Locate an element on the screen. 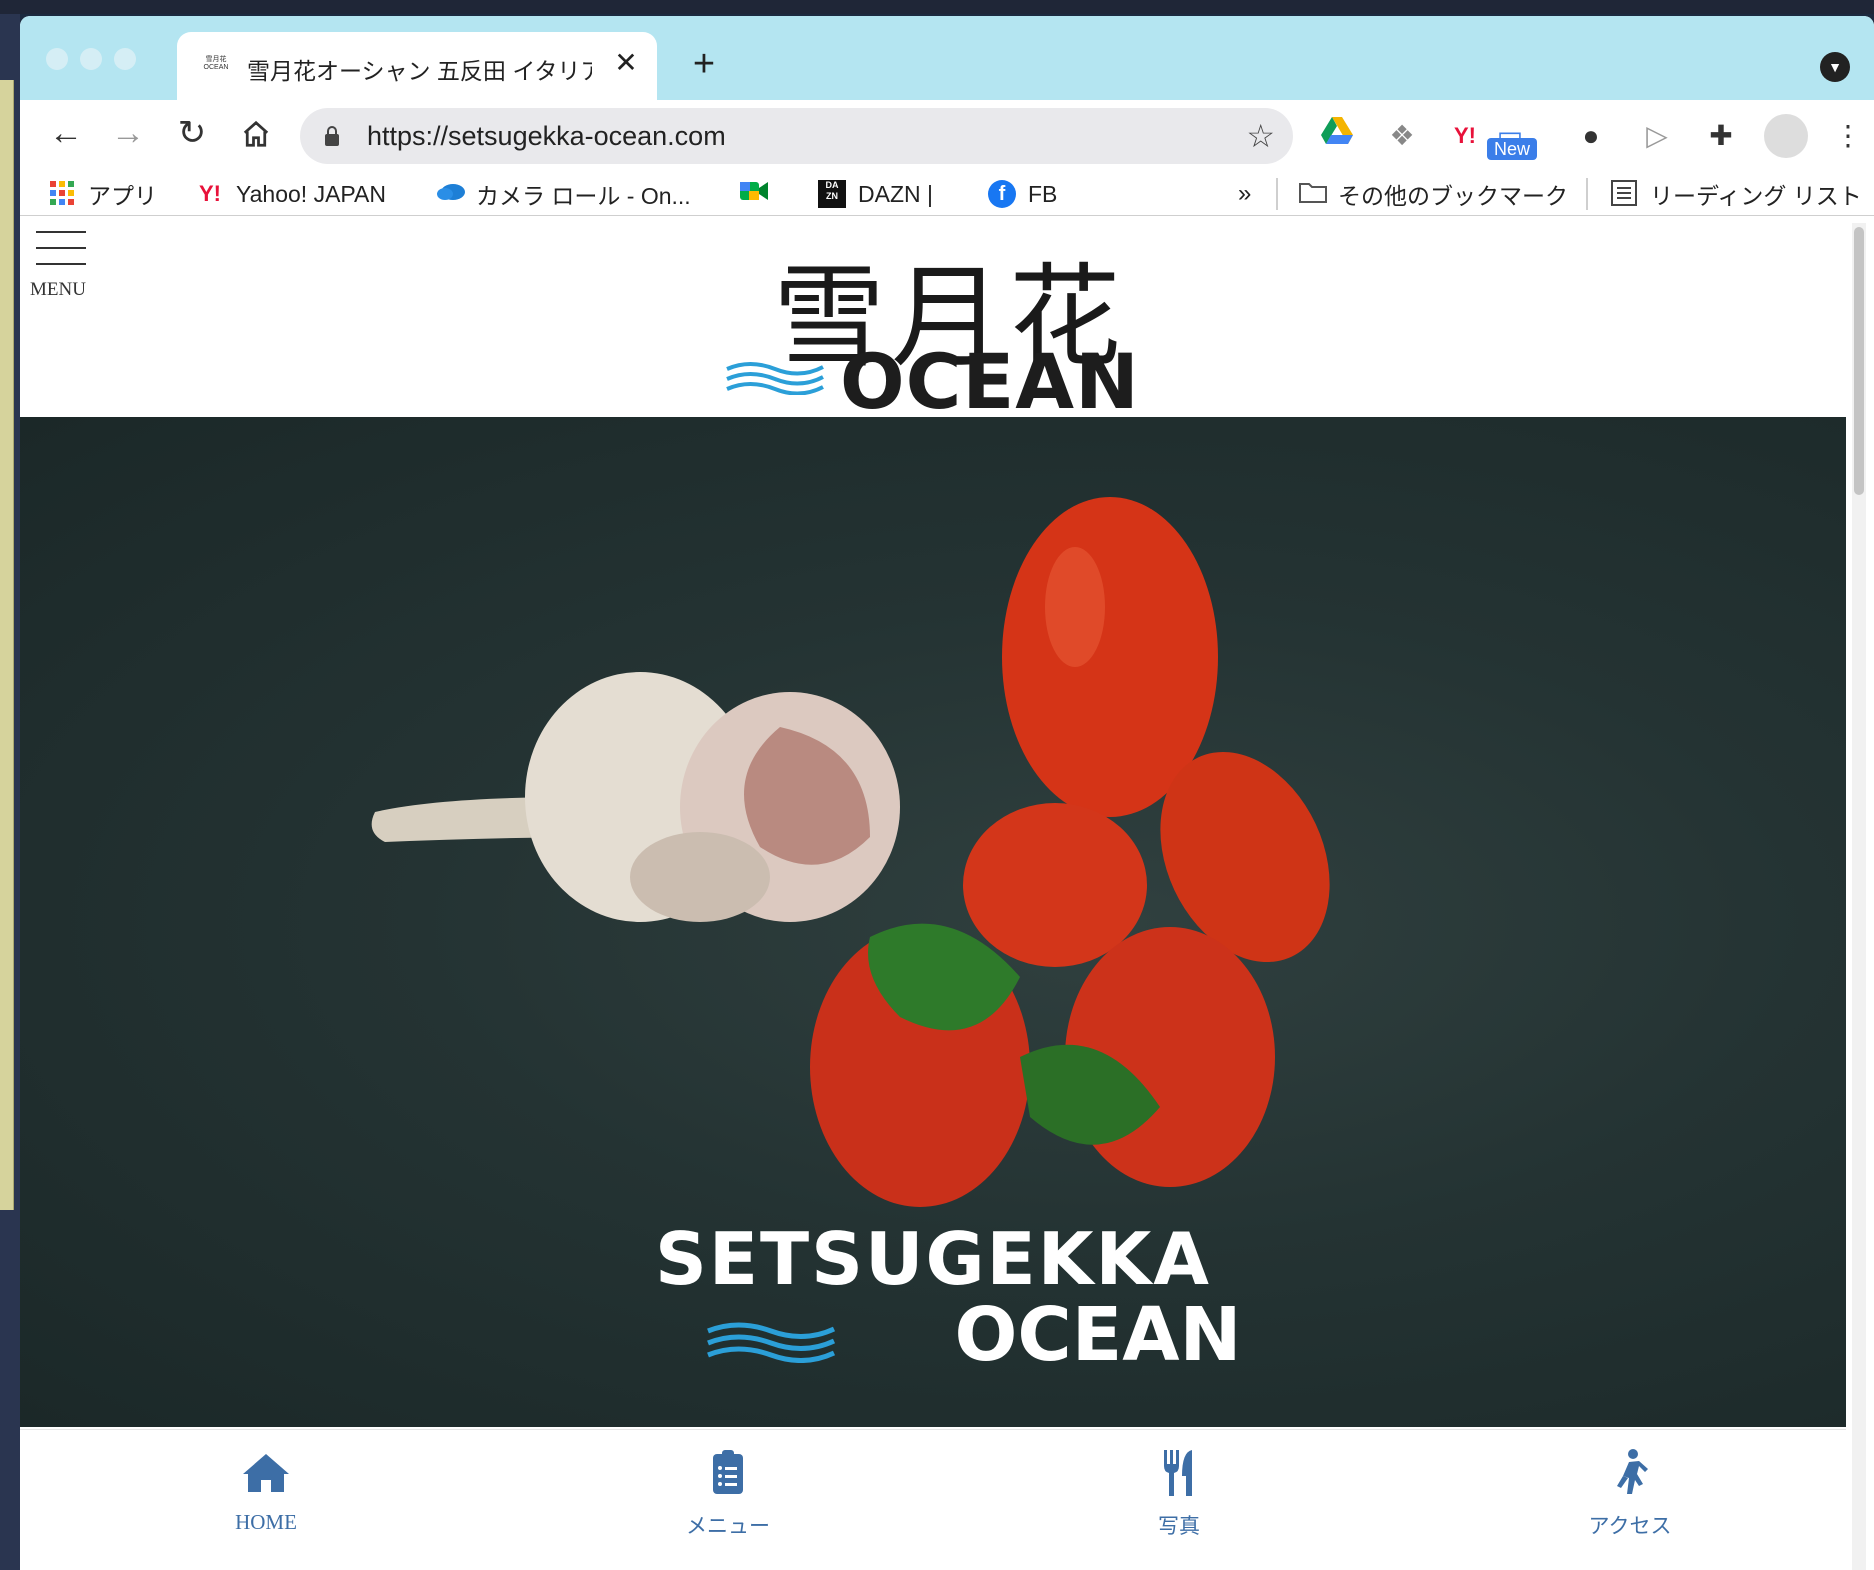  reload-button: ↻ is located at coordinates (192, 134).